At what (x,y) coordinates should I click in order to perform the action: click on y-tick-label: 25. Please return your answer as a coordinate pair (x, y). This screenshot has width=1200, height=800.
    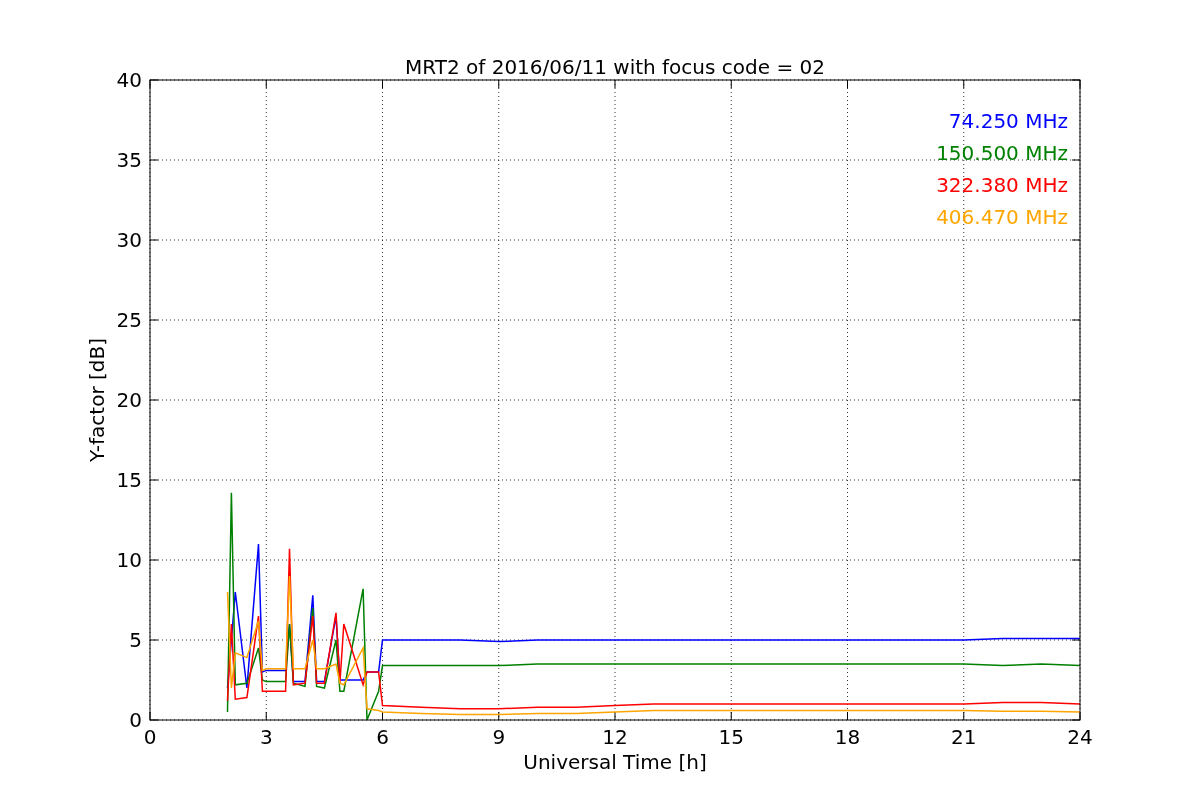
    Looking at the image, I should click on (129, 320).